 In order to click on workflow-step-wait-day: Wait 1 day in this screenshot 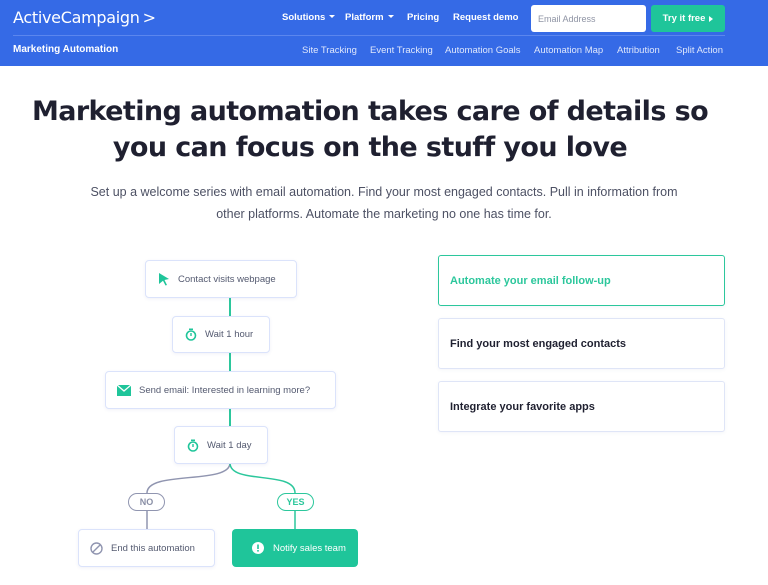, I will do `click(221, 445)`.